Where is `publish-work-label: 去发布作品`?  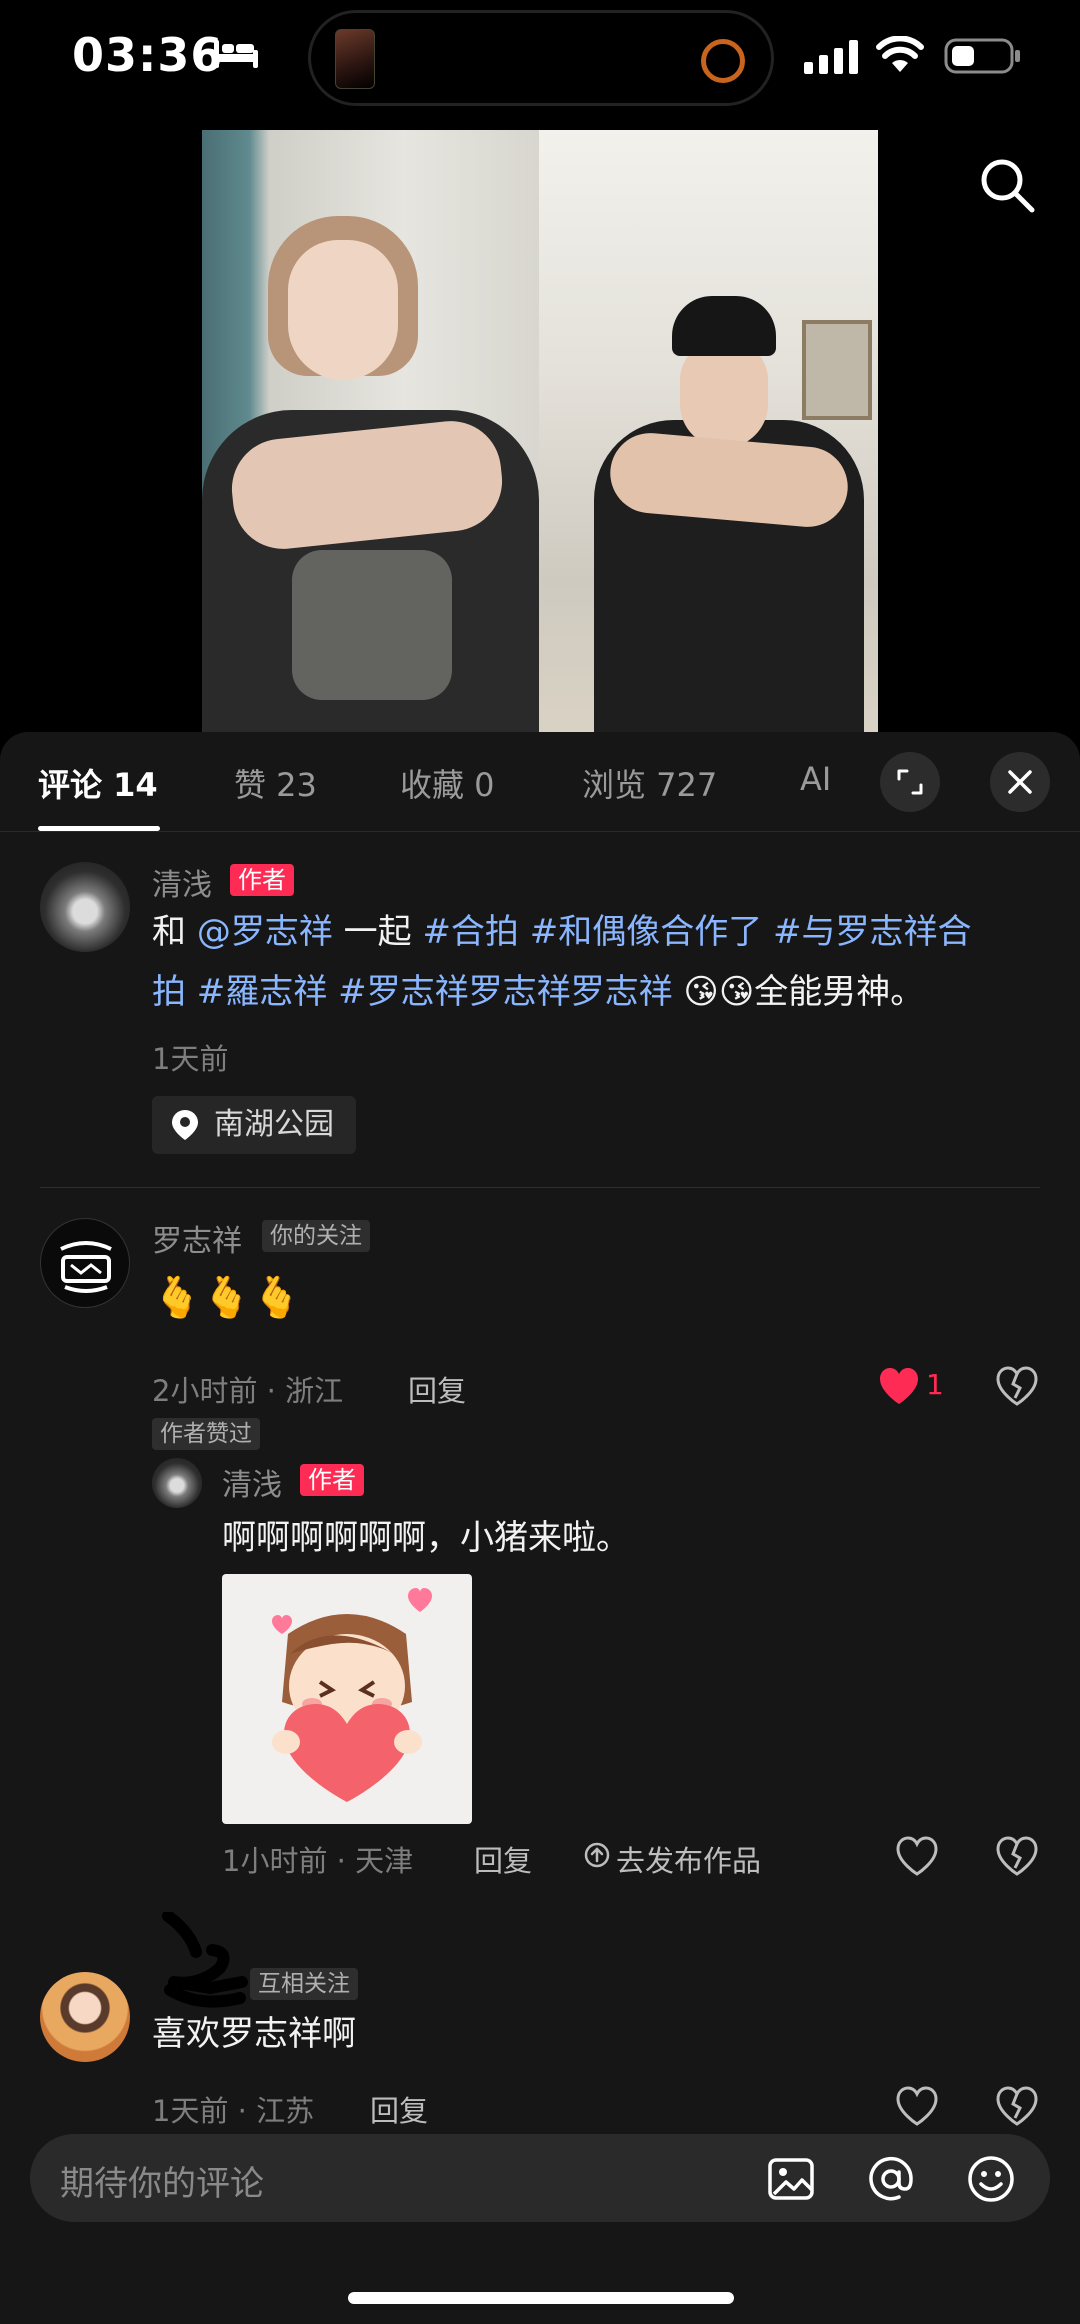 publish-work-label: 去发布作品 is located at coordinates (689, 1861).